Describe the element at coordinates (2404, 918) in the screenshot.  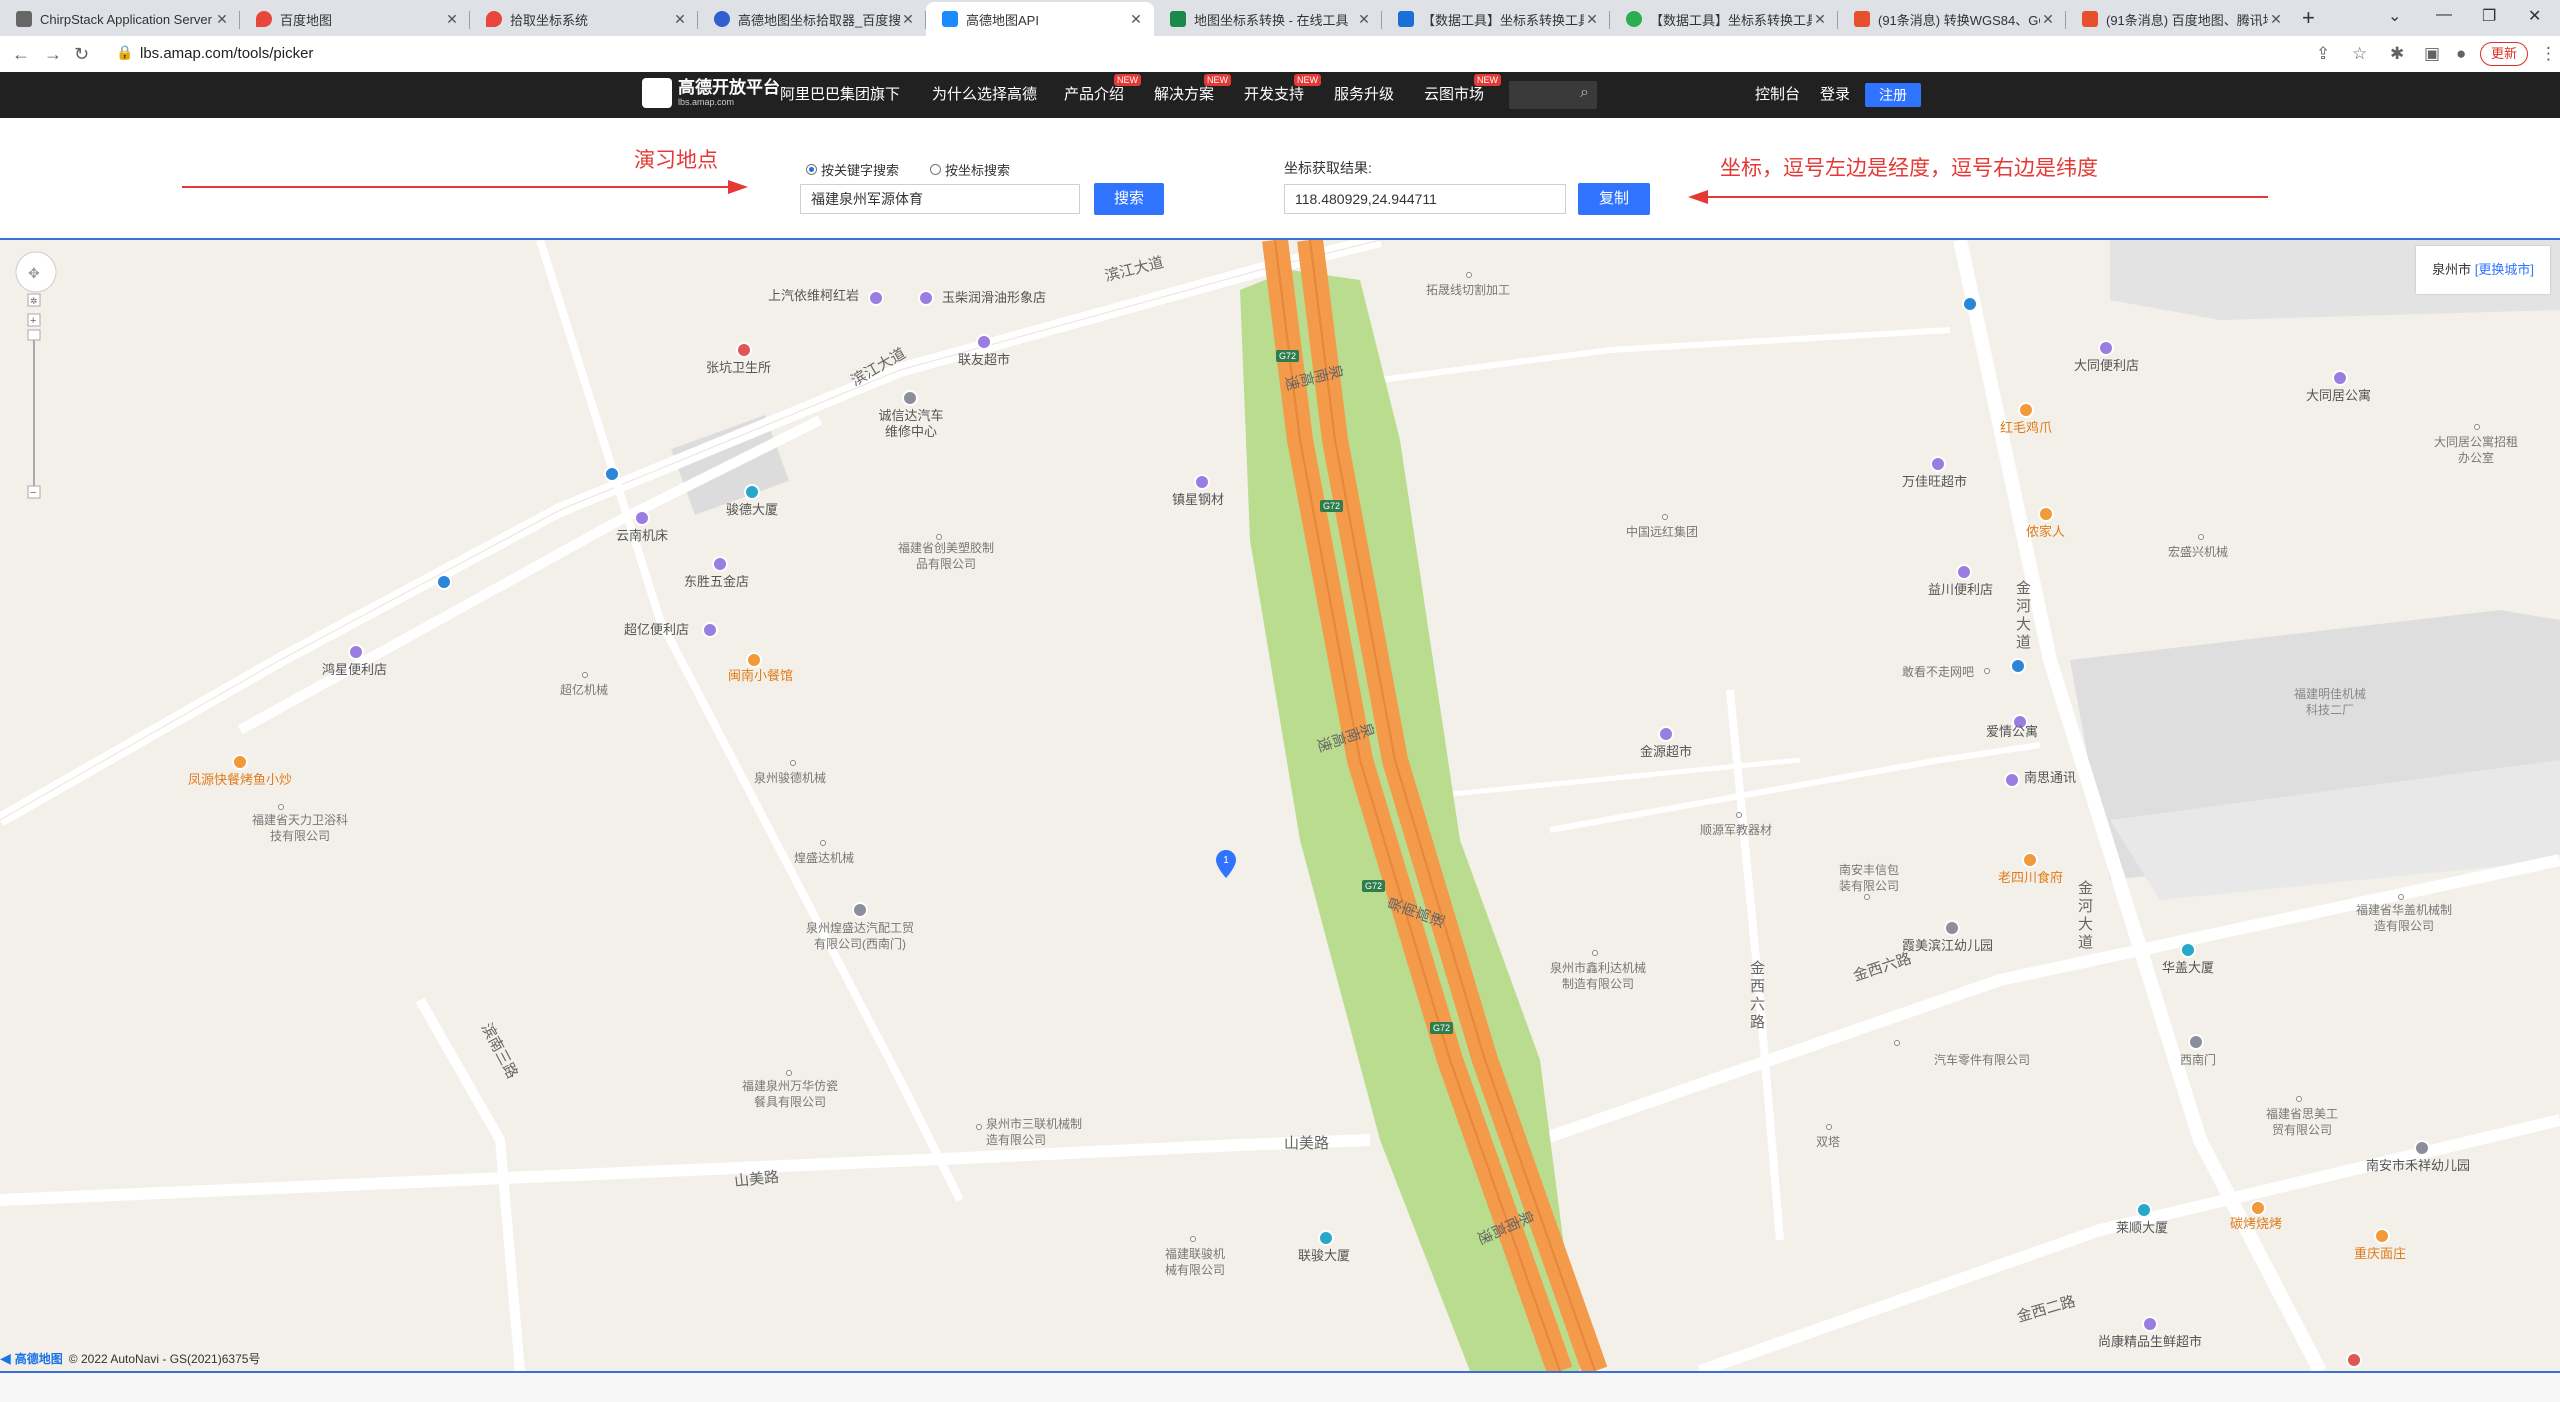
I see `poi-label: 福建省华盖机械制造有限公司` at that location.